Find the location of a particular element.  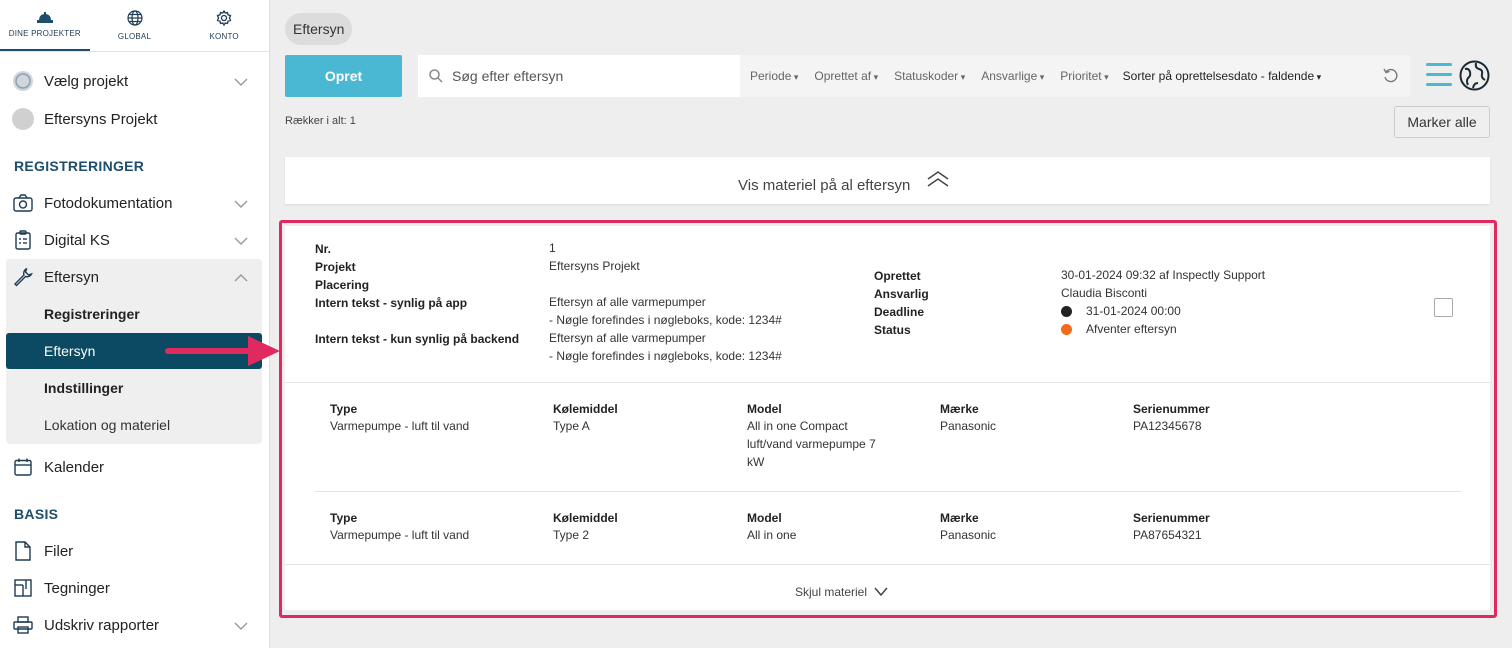

gear-icon is located at coordinates (224, 18).